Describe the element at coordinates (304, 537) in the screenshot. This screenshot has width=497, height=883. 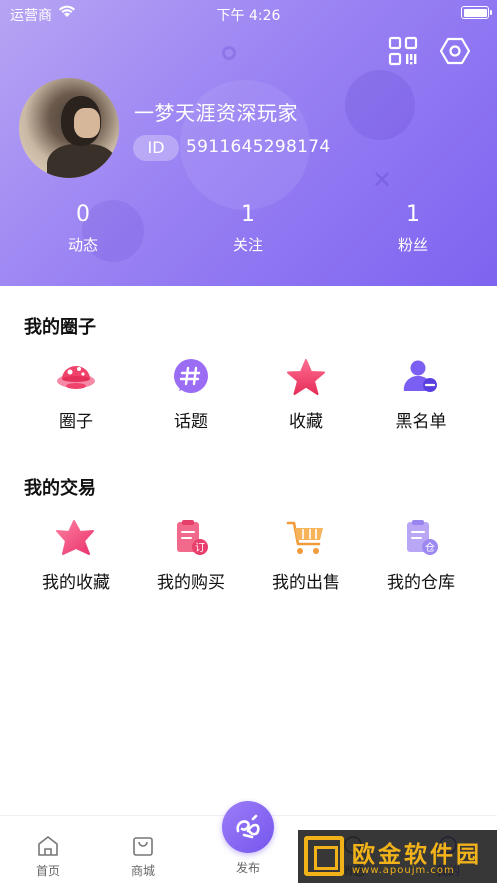
I see `cart-icon` at that location.